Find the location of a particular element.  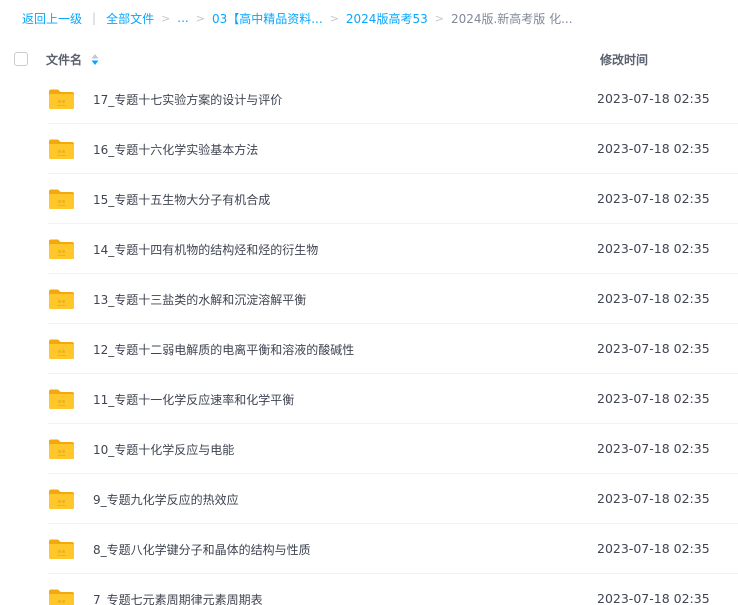

file-name: 7_专题七元素周期律元素周期表 is located at coordinates (178, 598).